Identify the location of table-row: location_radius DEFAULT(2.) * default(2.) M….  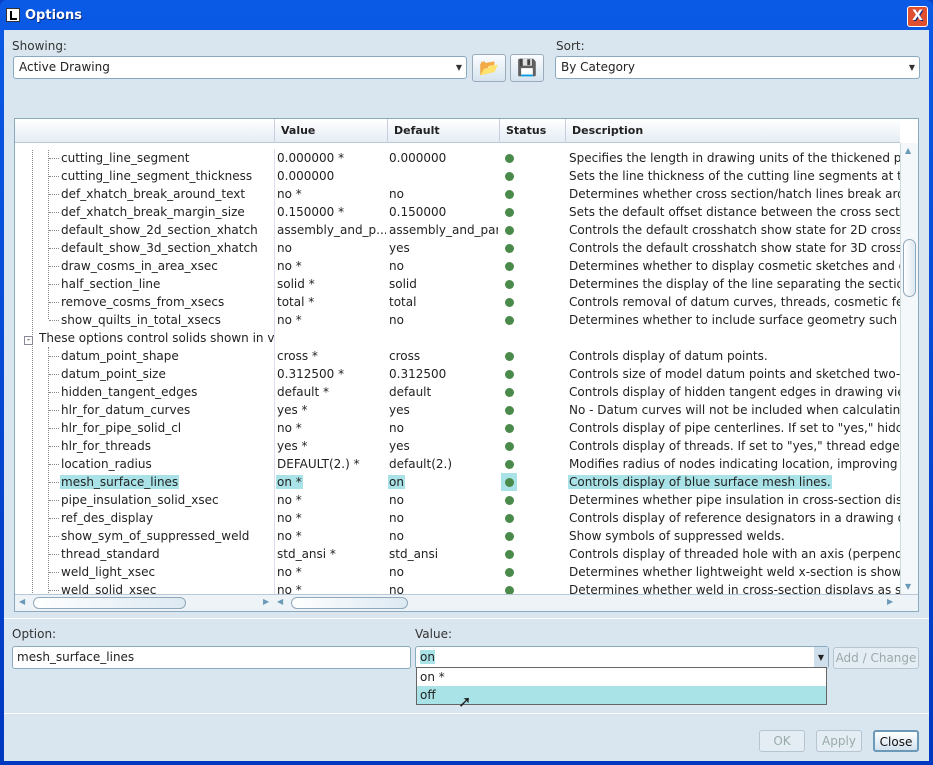
(457, 464).